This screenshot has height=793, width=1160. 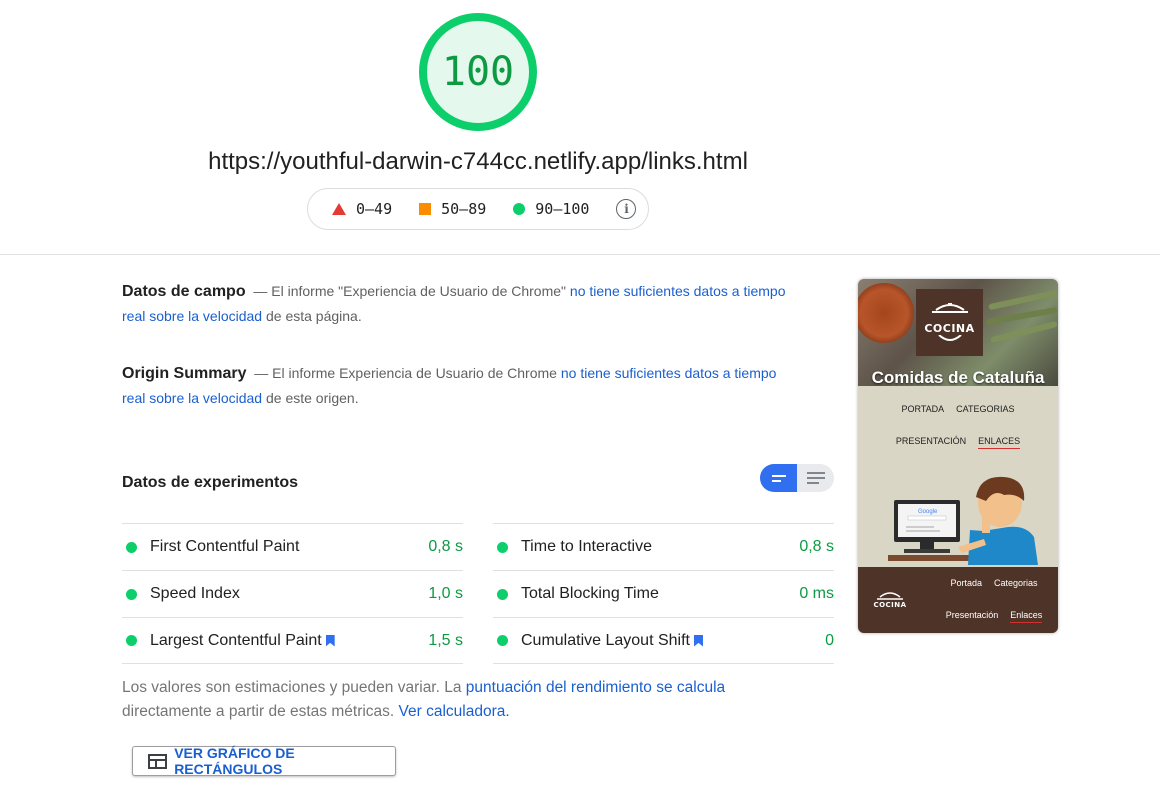 I want to click on score-legend: 0–49 50–89 90–100 i, so click(x=478, y=209).